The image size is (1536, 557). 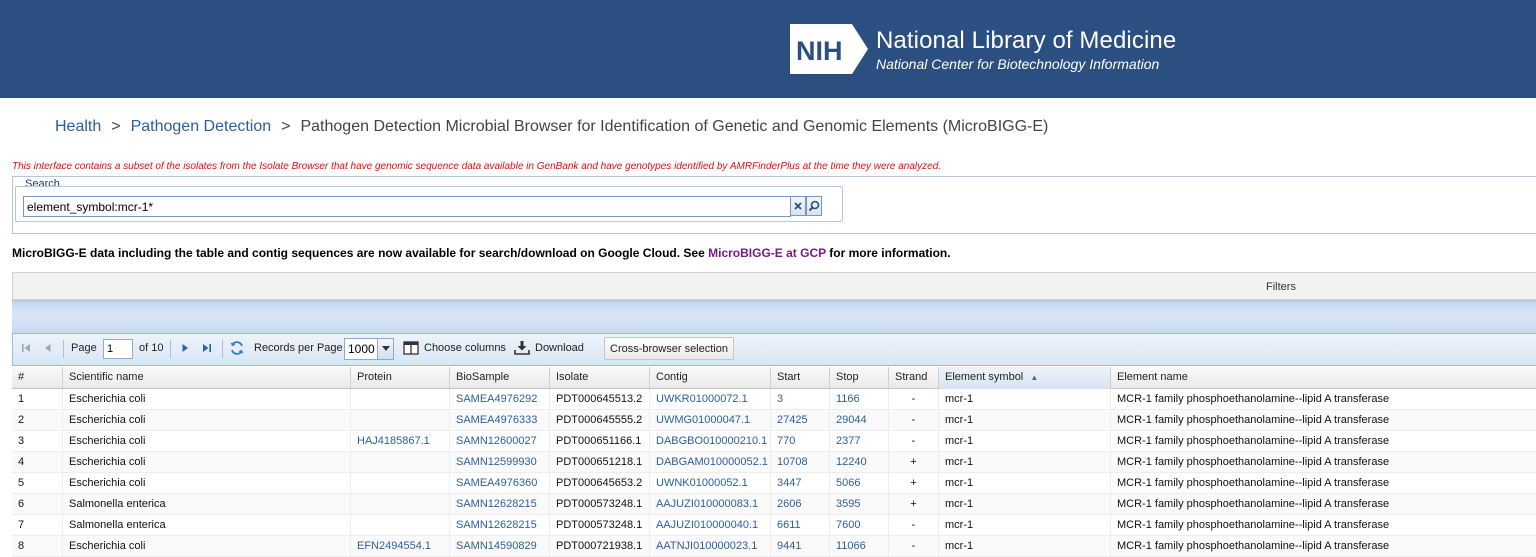 I want to click on cell-biosample: SAMEA4976360, so click(x=500, y=483).